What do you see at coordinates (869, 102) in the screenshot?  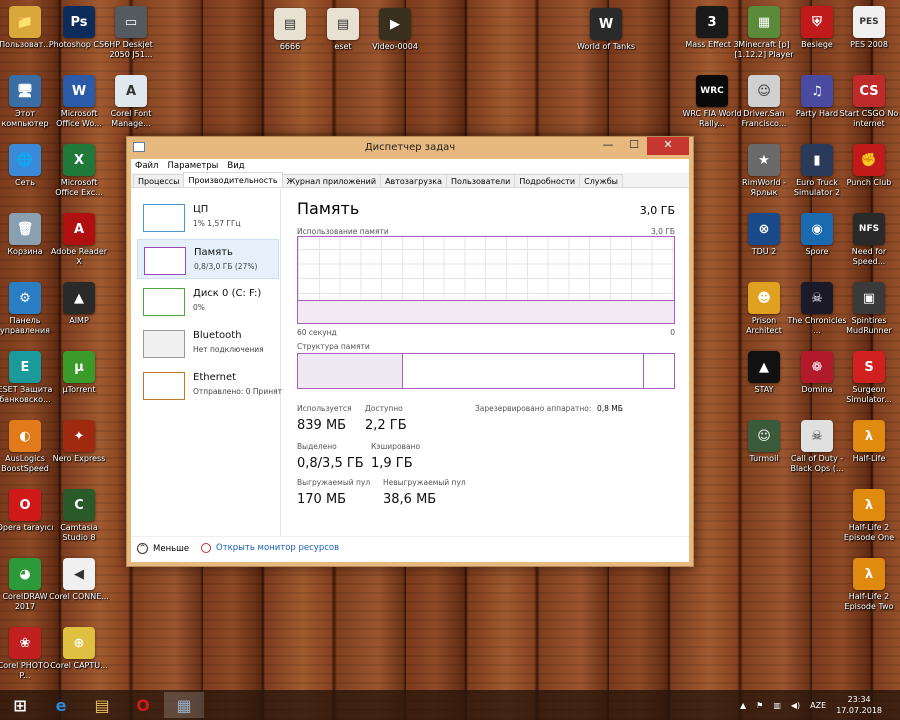 I see `desktop-icon: CS Start CSGO No internet` at bounding box center [869, 102].